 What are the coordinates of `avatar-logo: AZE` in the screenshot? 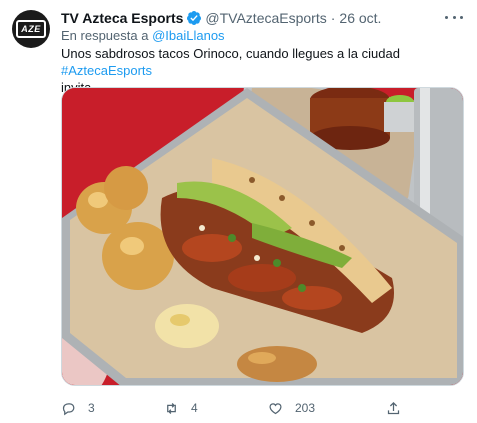 It's located at (31, 29).